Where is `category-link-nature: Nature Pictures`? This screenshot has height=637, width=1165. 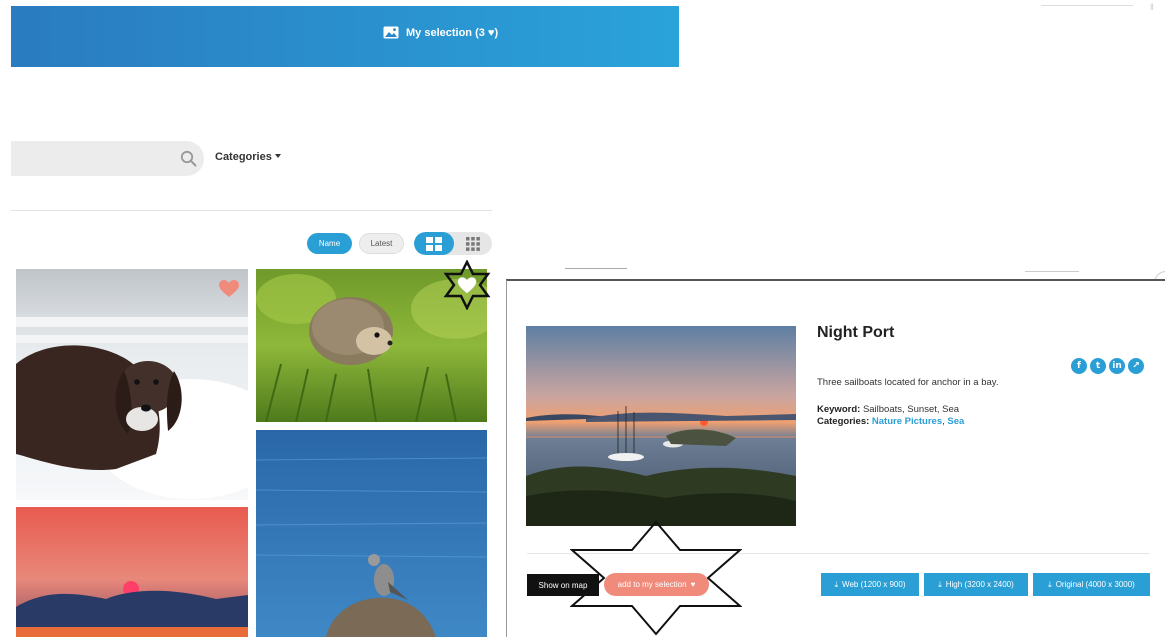
category-link-nature: Nature Pictures is located at coordinates (907, 421).